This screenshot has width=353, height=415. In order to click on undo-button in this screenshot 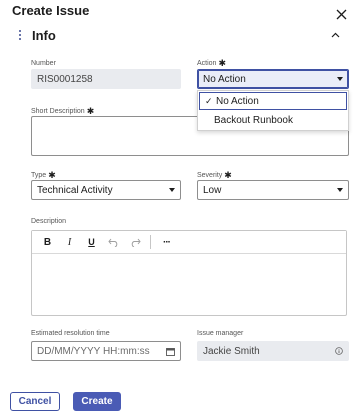, I will do `click(113, 242)`.